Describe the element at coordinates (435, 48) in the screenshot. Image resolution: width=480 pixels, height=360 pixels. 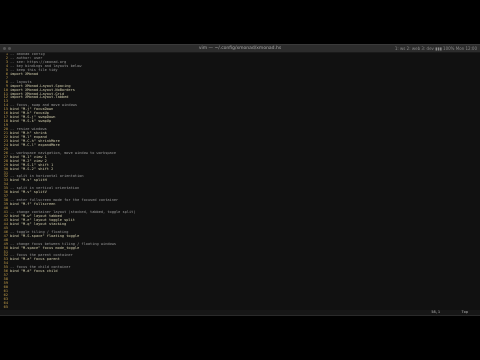
I see `tray-status: 1: ws 2: web 3: dev ▮▮▮ 100% Mon 12:00` at that location.